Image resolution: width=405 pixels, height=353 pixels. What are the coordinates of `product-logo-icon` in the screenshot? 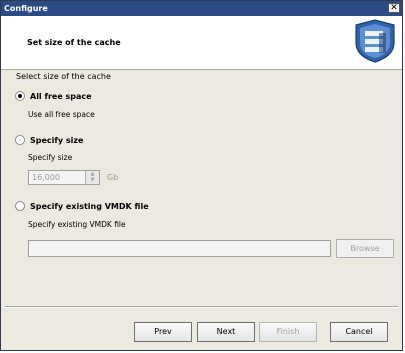 It's located at (375, 41).